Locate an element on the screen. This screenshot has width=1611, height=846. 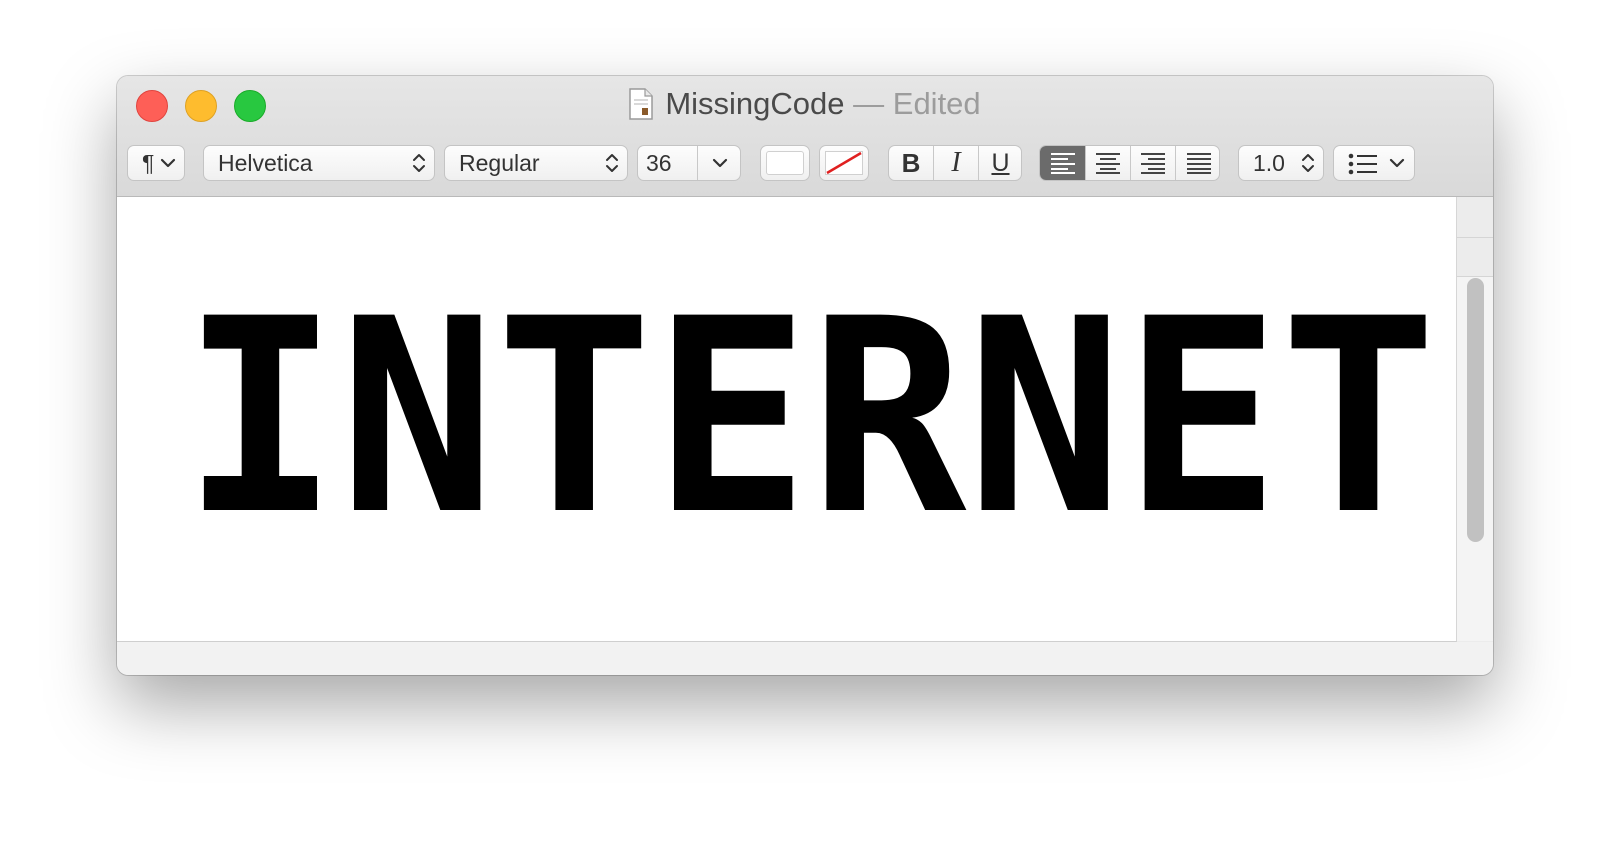
ruler-gutter is located at coordinates (1475, 217).